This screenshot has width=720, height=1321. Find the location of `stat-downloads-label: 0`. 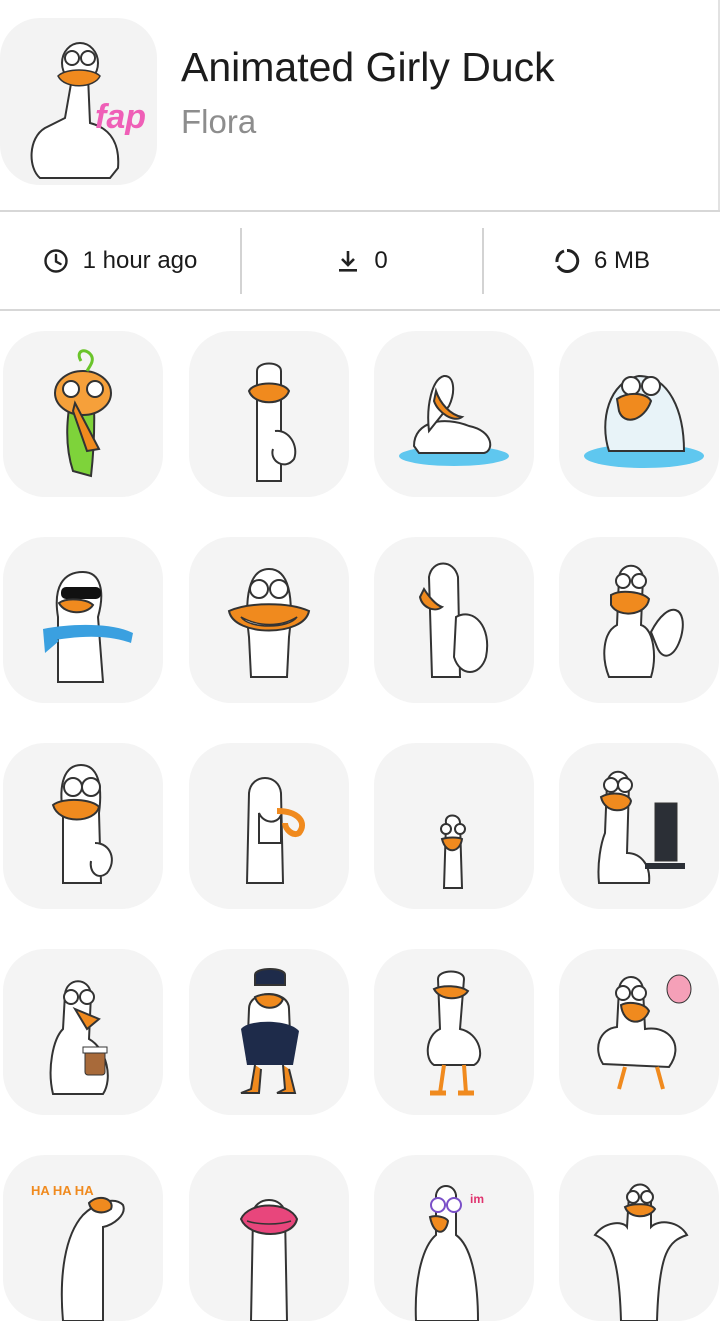

stat-downloads-label: 0 is located at coordinates (381, 260).